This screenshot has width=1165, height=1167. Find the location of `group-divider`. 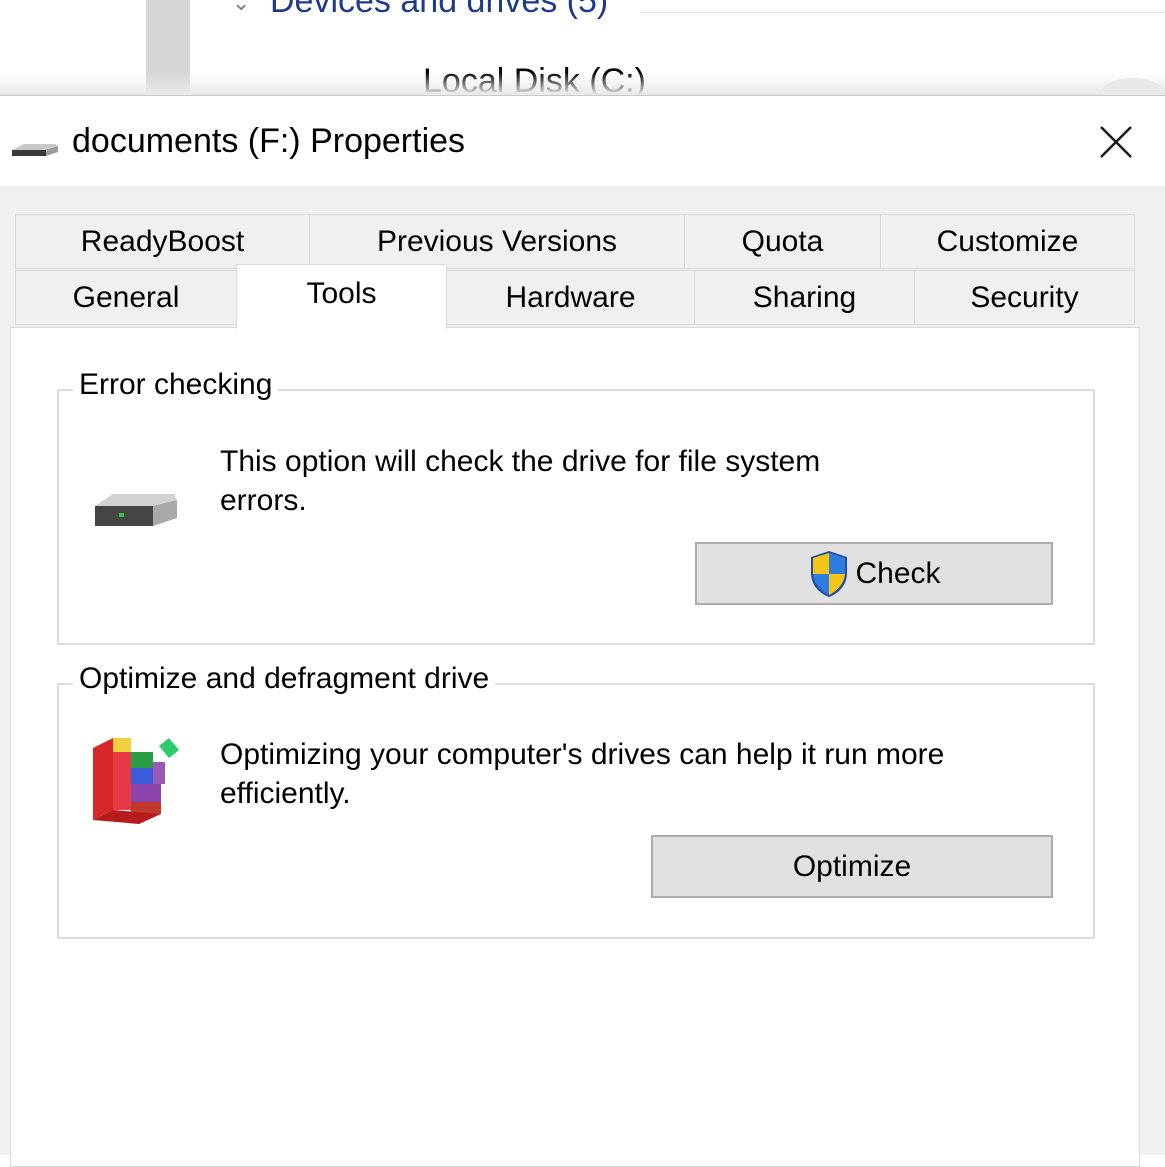

group-divider is located at coordinates (902, 12).